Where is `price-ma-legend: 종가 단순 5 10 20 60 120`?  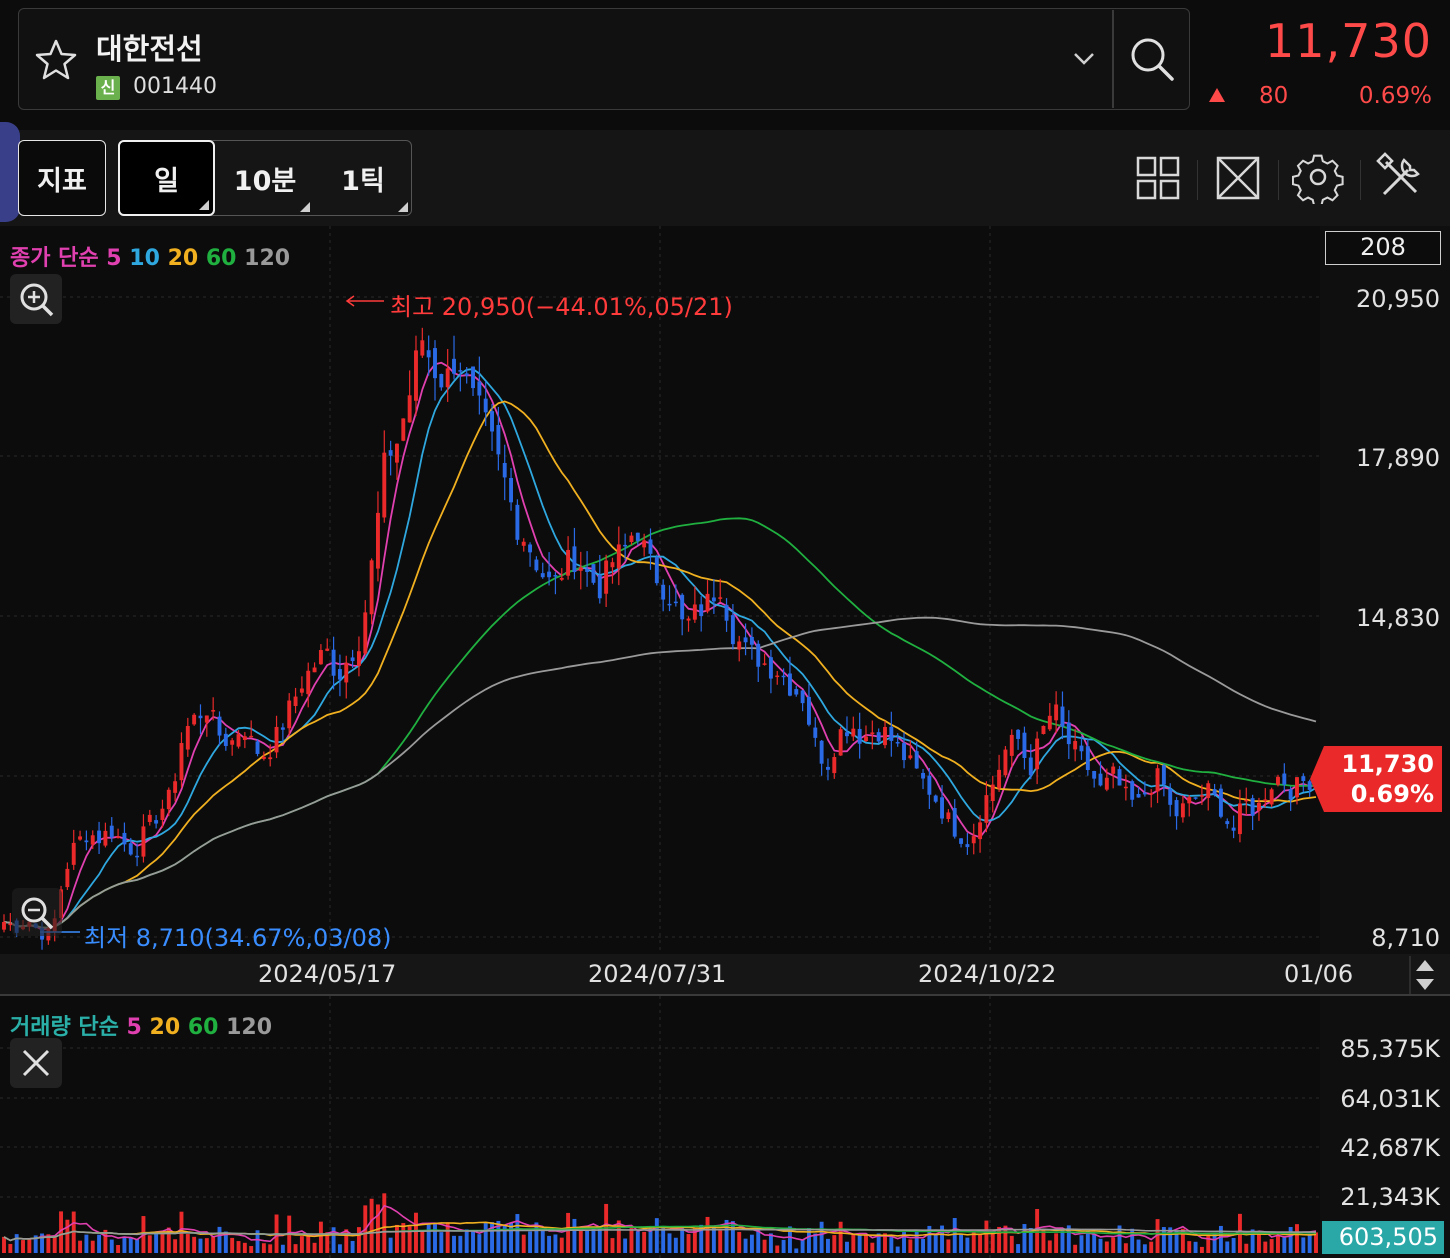
price-ma-legend: 종가 단순 5 10 20 60 120 is located at coordinates (150, 256).